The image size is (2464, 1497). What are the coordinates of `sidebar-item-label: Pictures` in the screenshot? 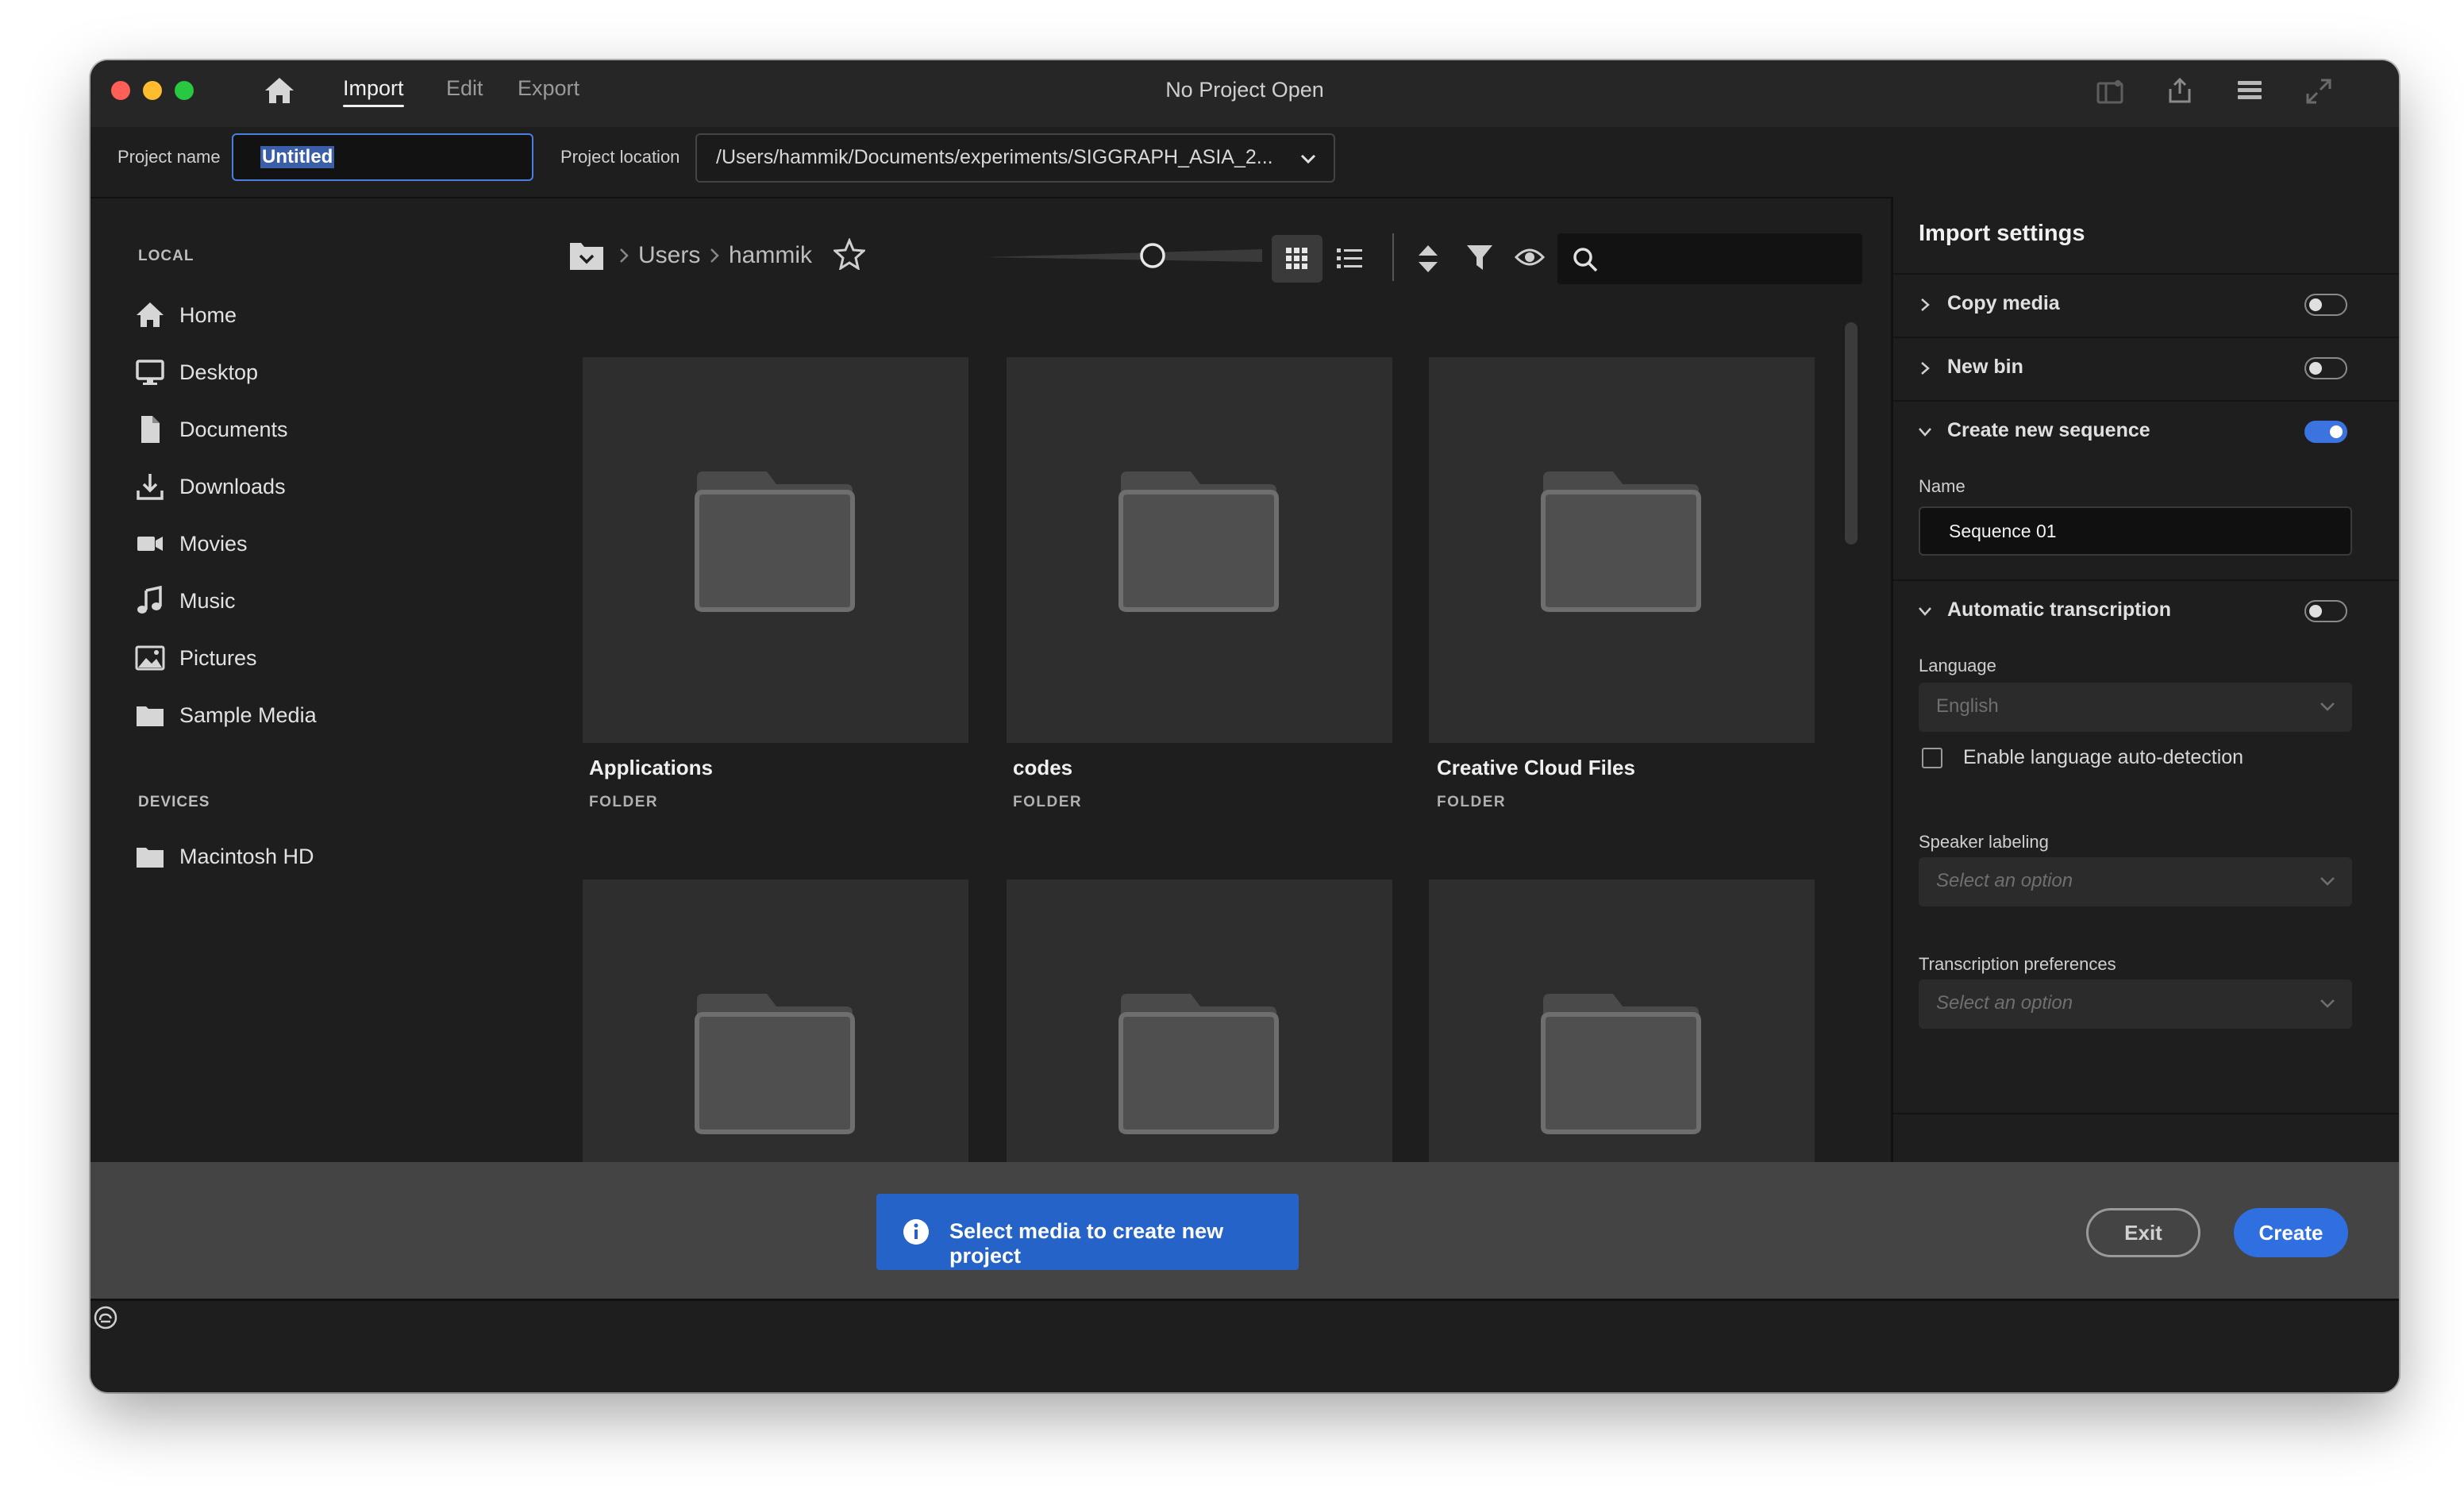 It's located at (218, 658).